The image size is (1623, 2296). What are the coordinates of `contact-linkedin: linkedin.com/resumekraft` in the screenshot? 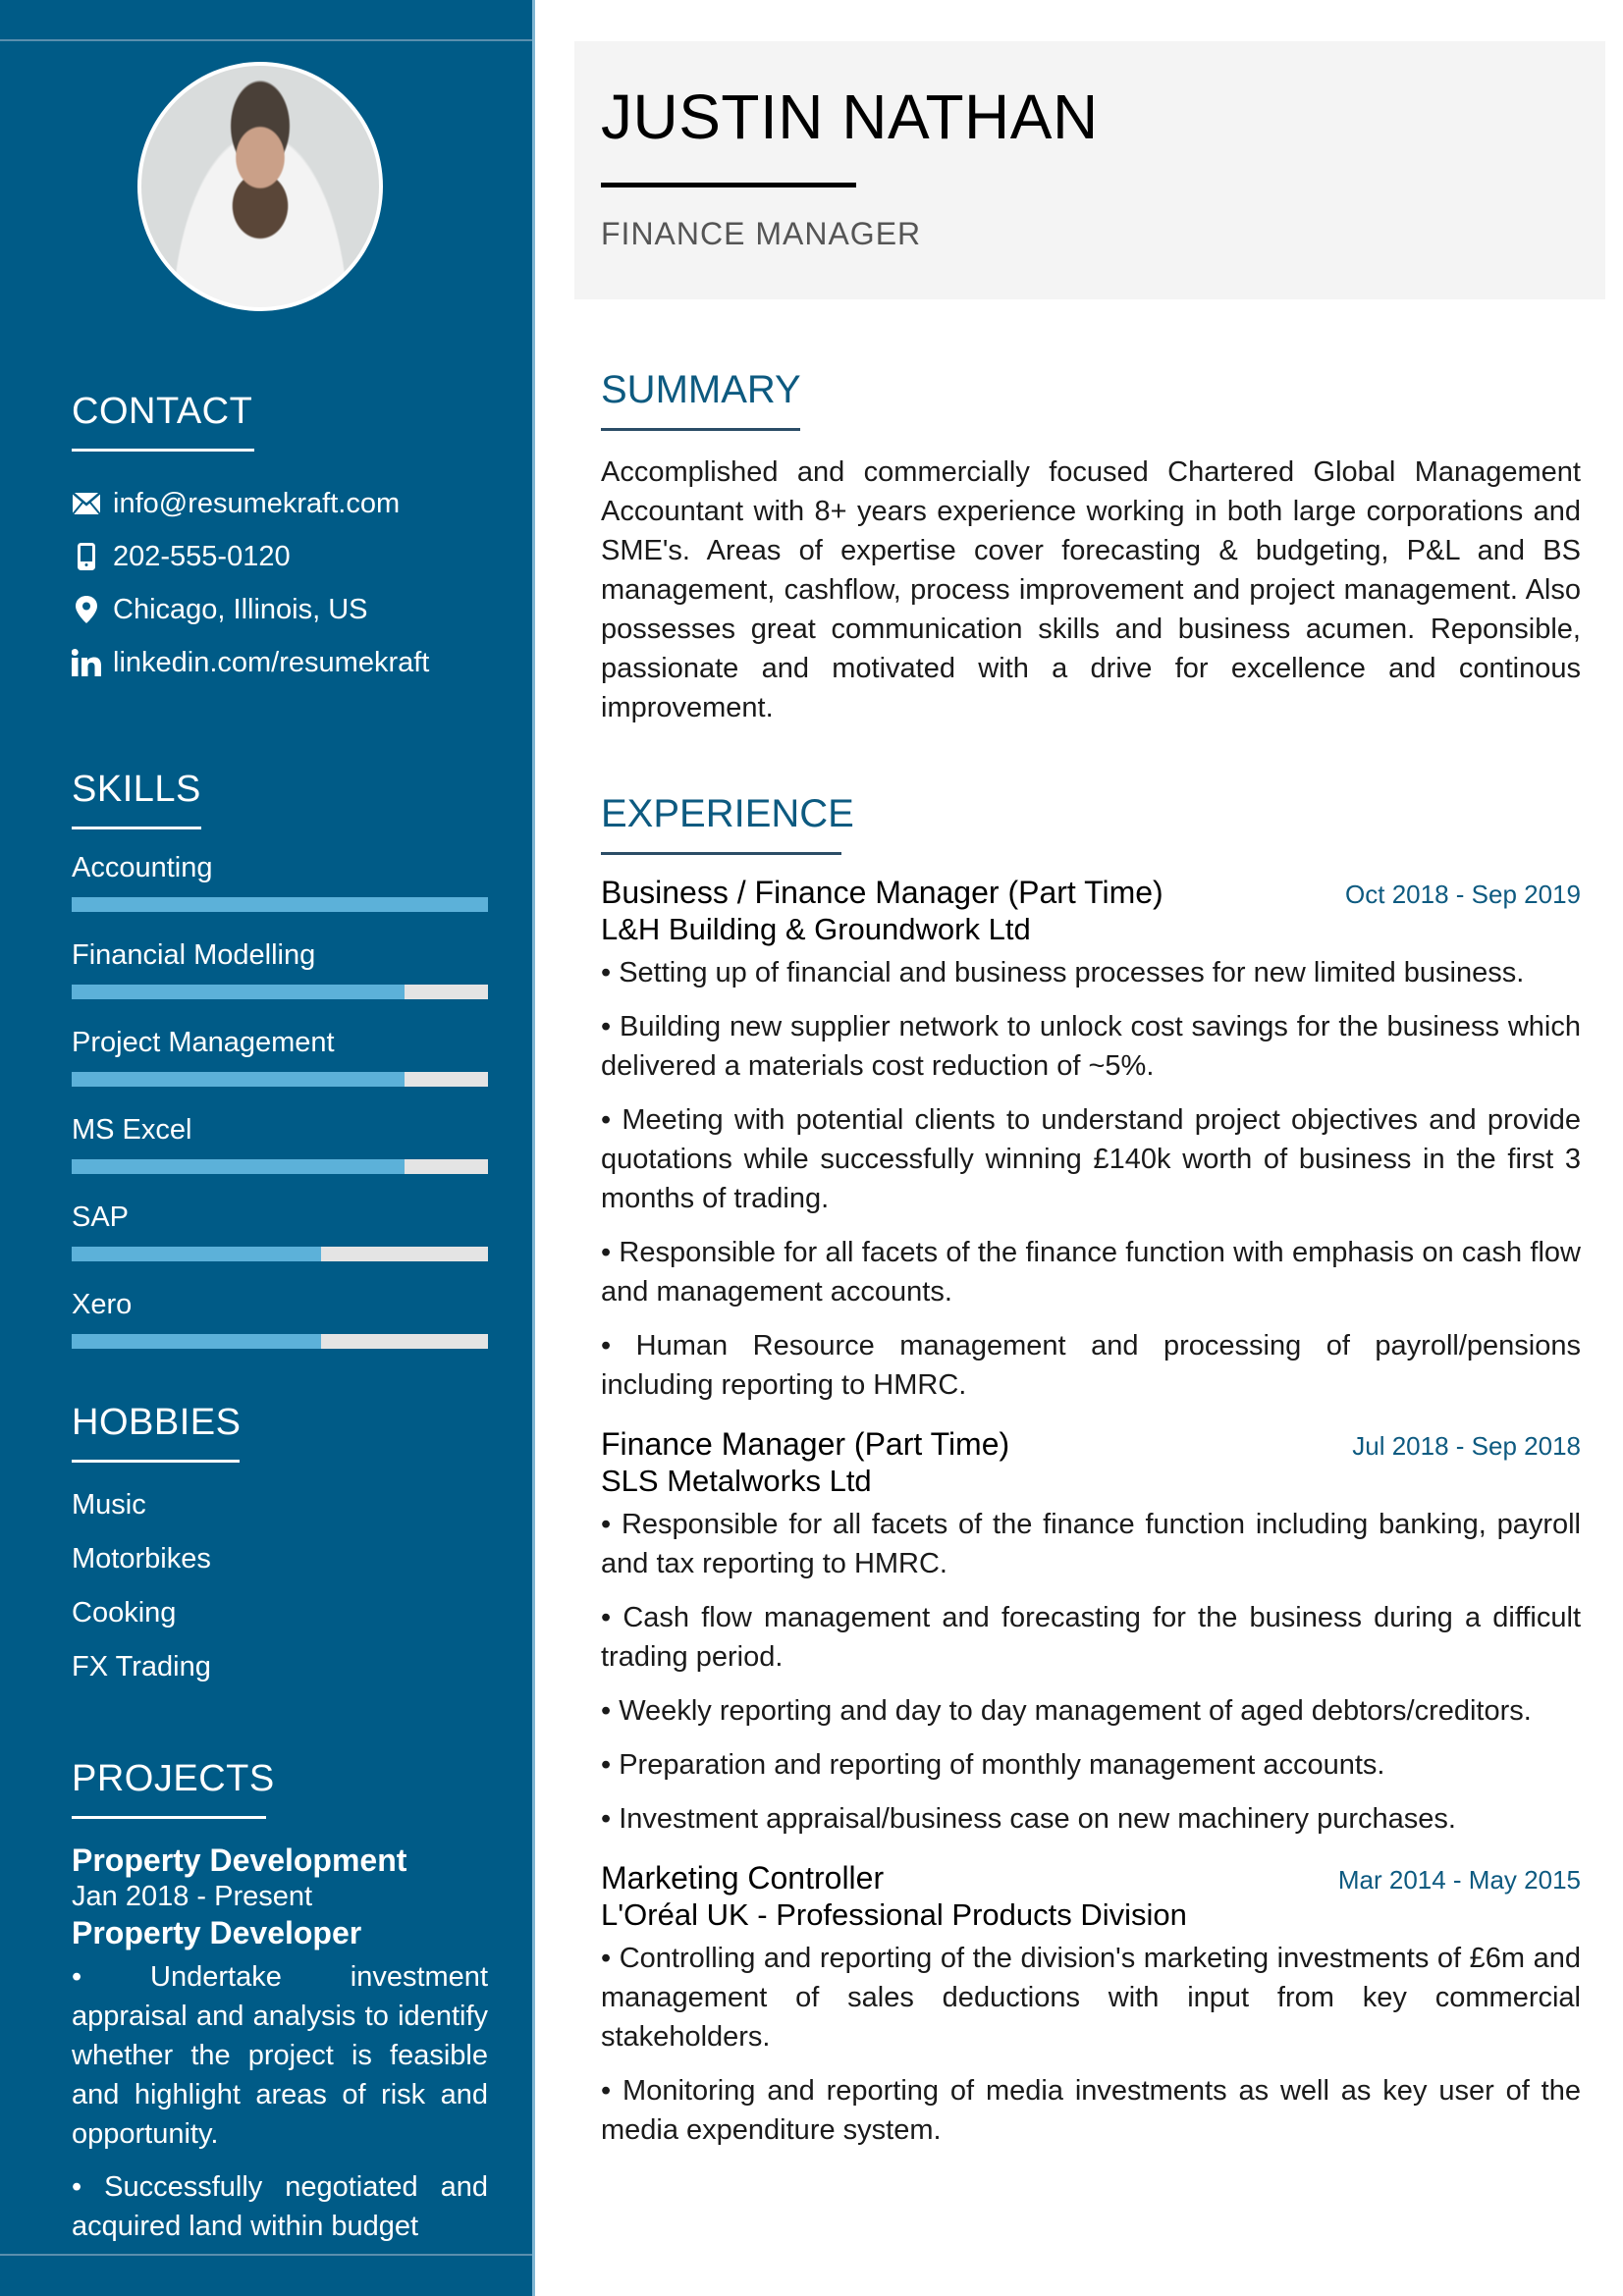 It's located at (280, 662).